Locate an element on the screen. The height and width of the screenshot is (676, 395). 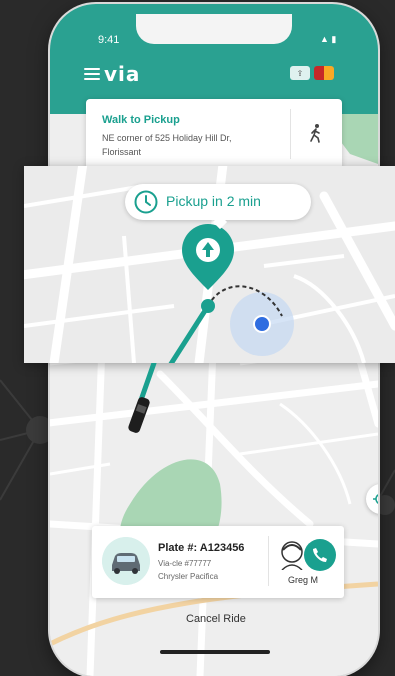
via-logo: via is located at coordinates (122, 74).